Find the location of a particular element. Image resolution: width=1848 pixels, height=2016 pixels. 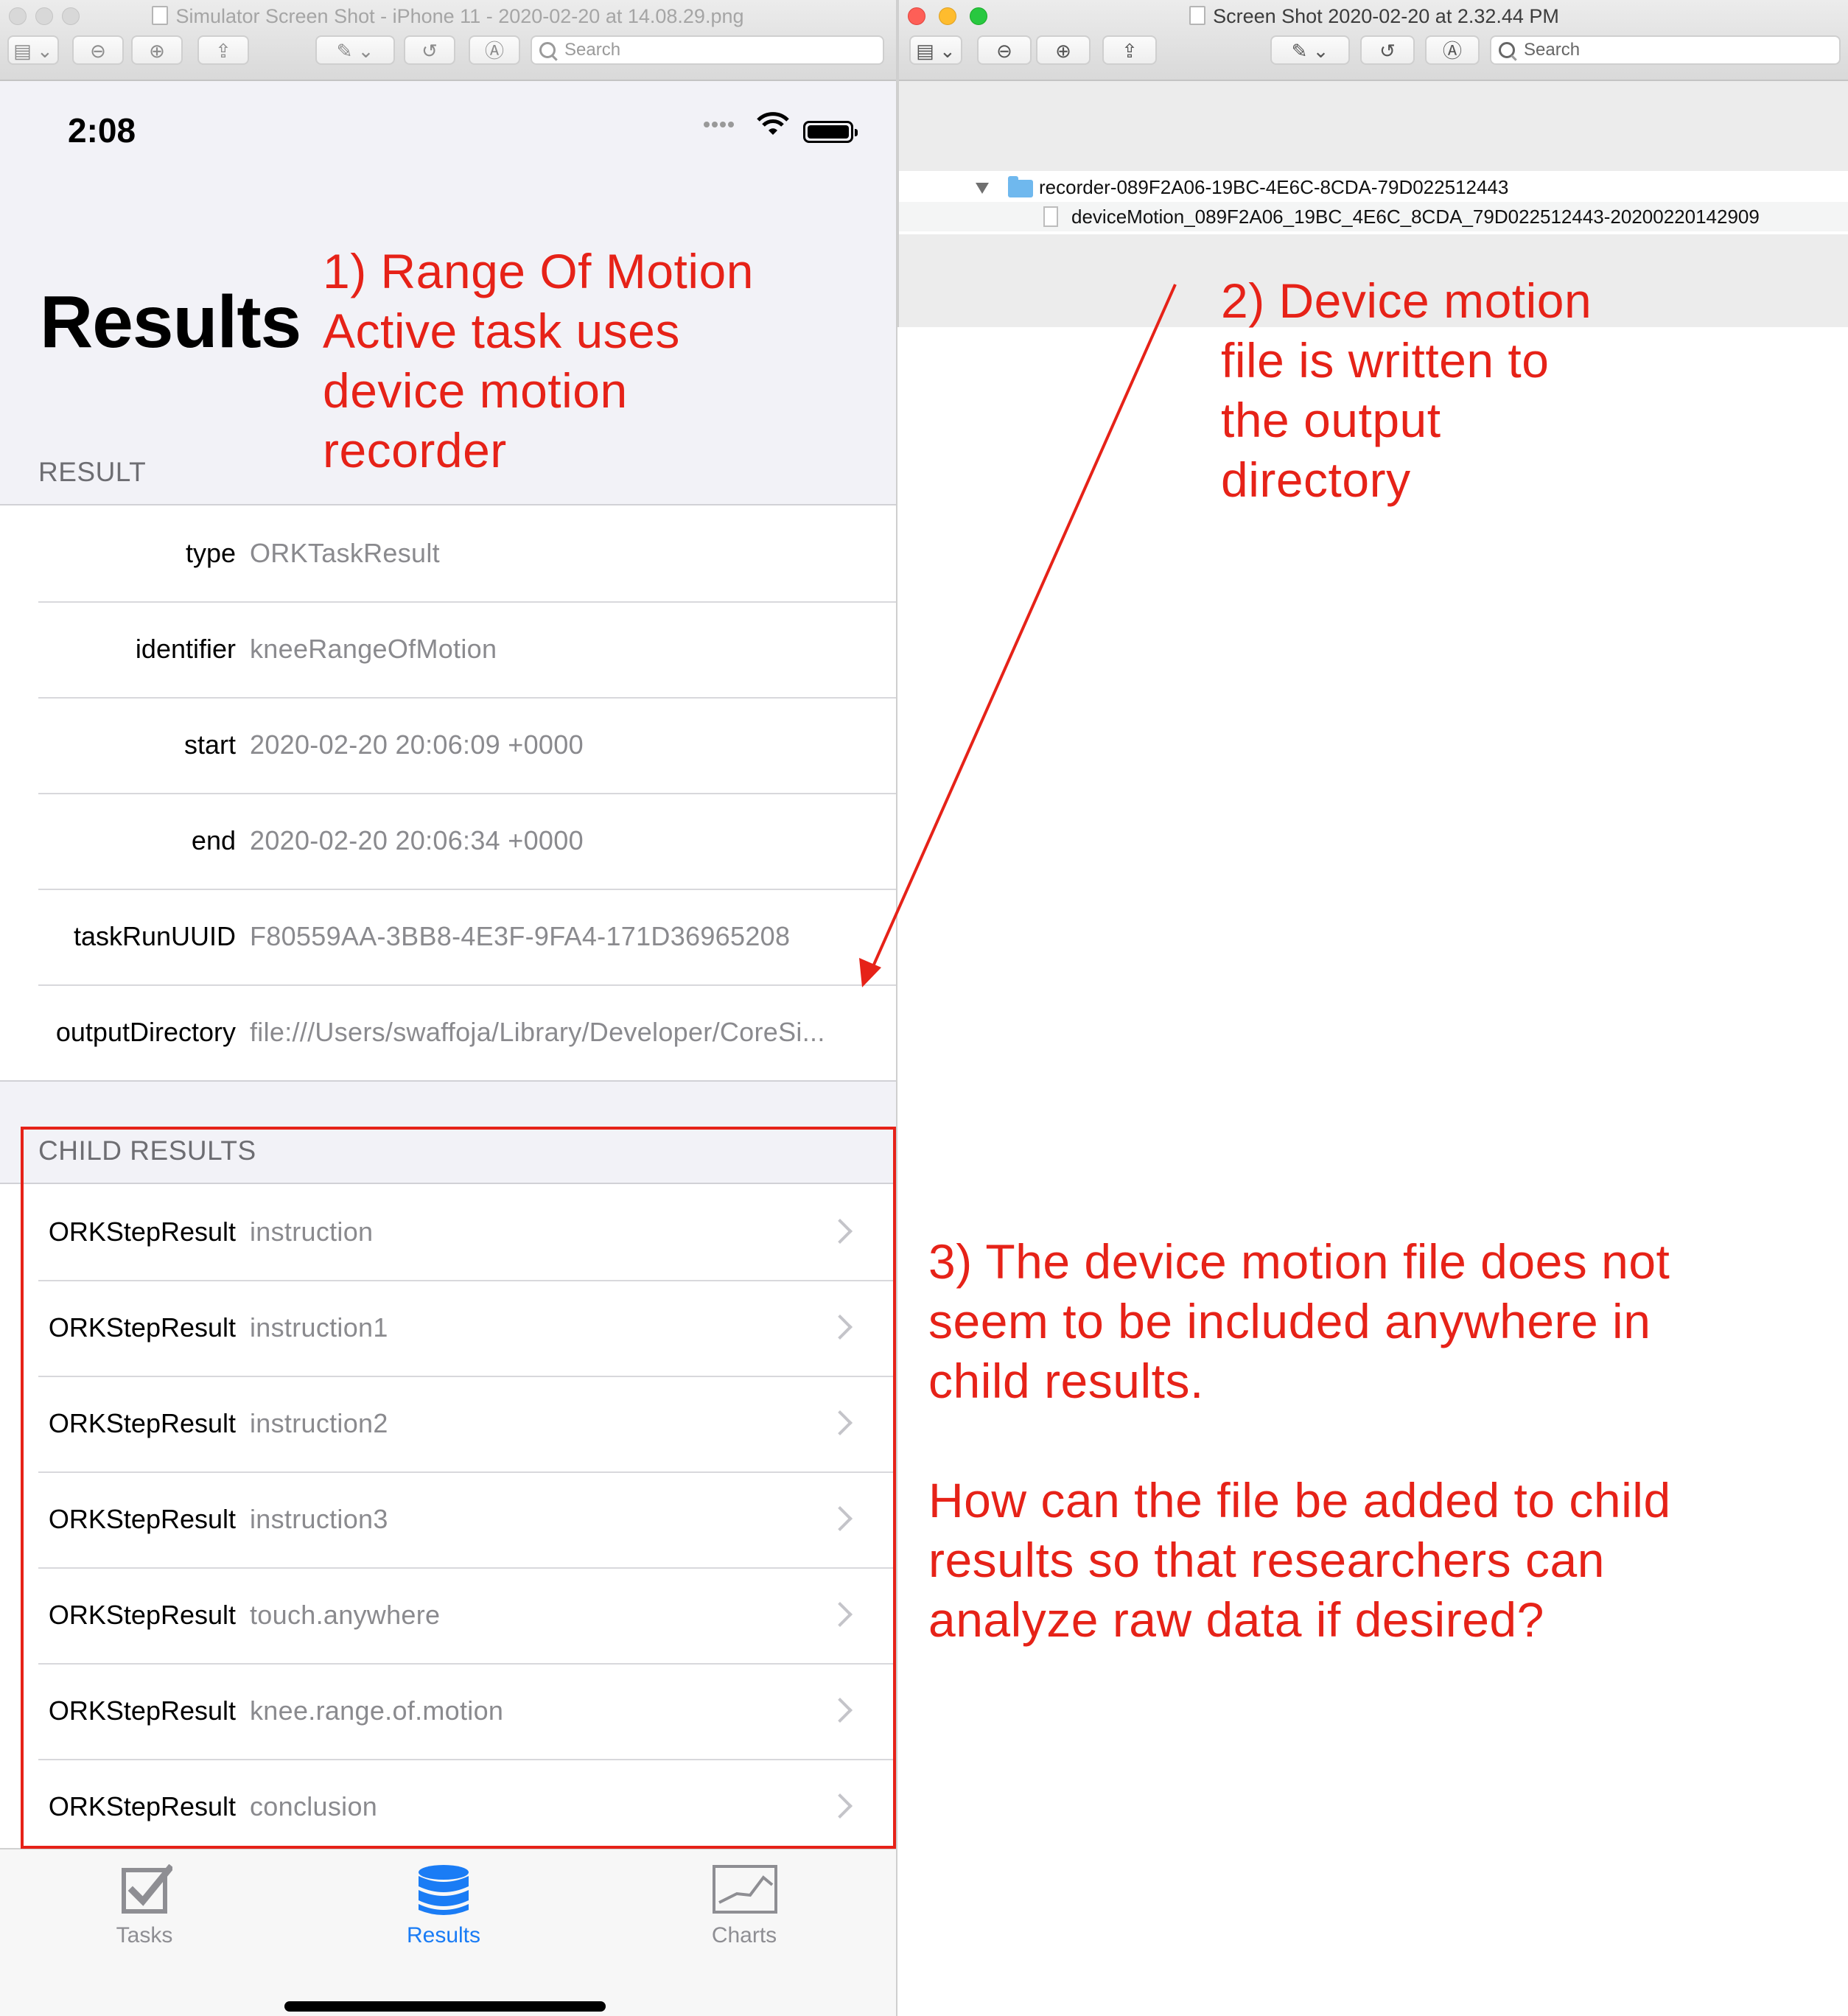

annotation-arrow is located at coordinates (1018, 635).